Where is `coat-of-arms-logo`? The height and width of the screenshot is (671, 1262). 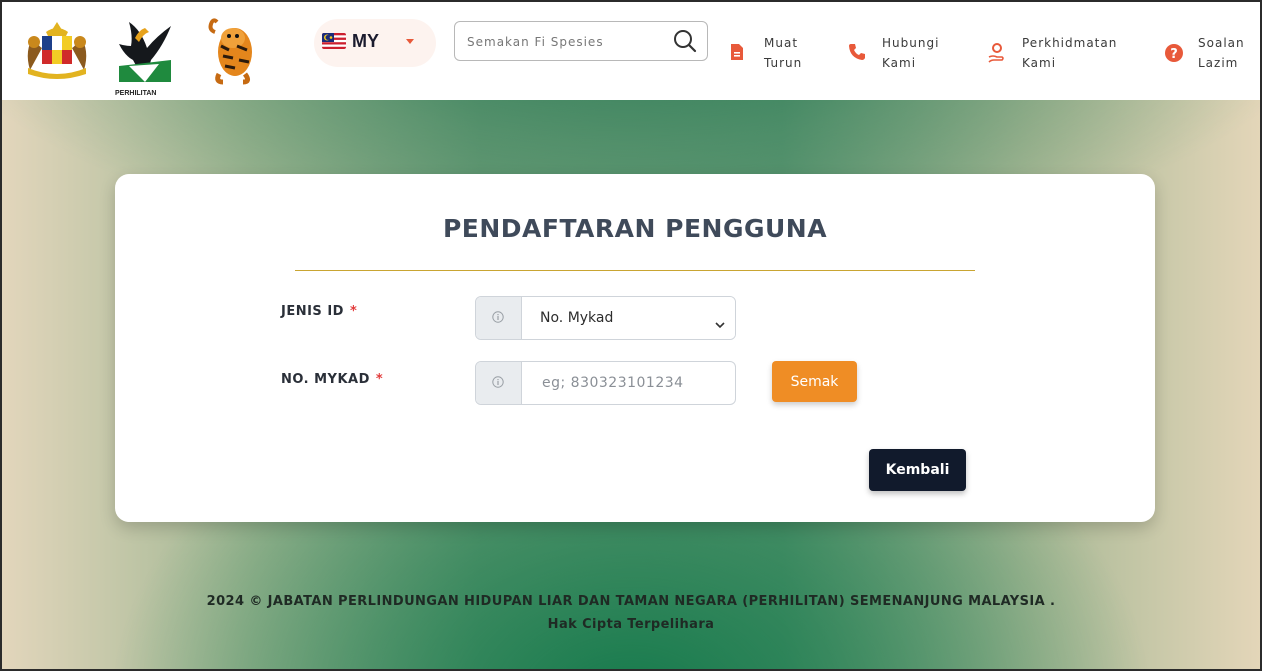
coat-of-arms-logo is located at coordinates (57, 53).